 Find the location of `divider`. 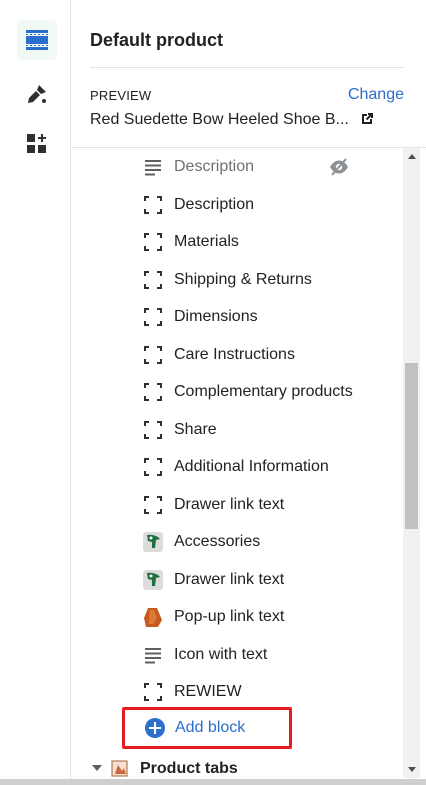

divider is located at coordinates (247, 67).